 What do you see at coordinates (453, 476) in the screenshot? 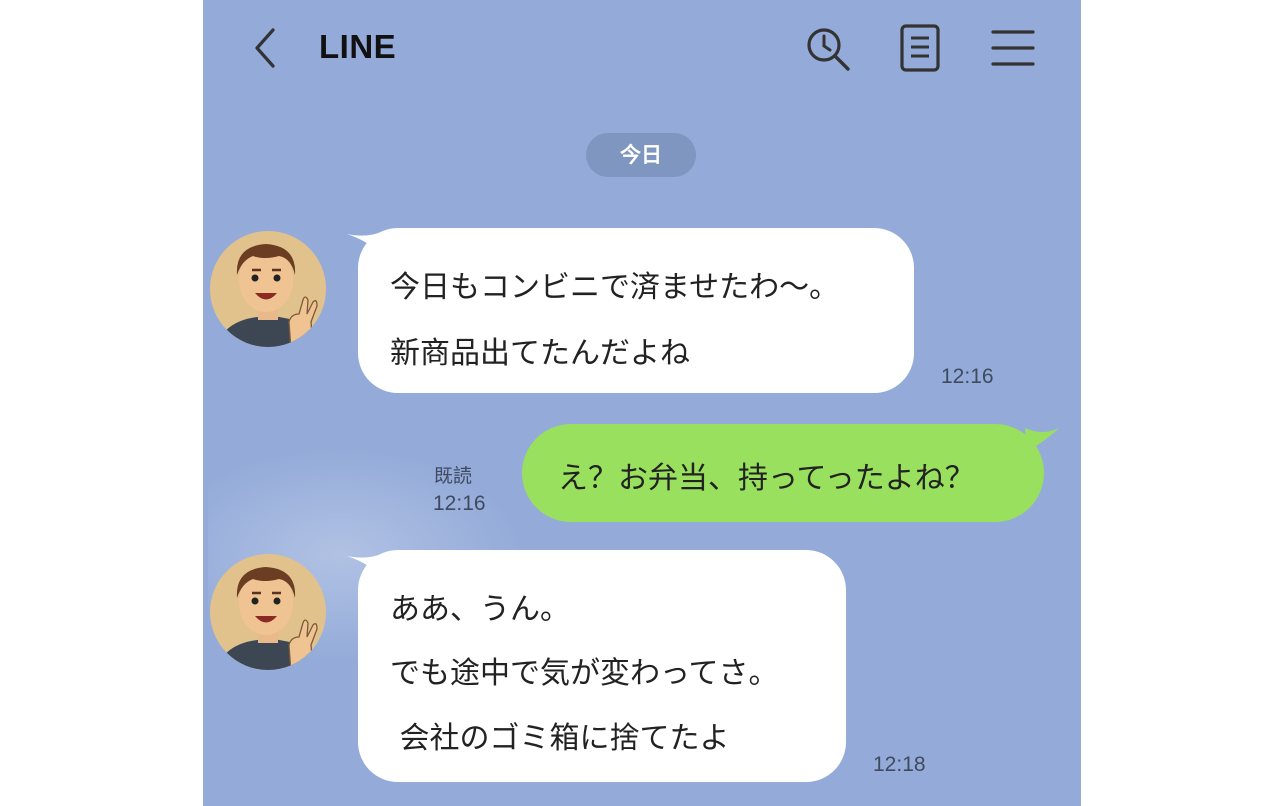
I see `read-receipt: 既読` at bounding box center [453, 476].